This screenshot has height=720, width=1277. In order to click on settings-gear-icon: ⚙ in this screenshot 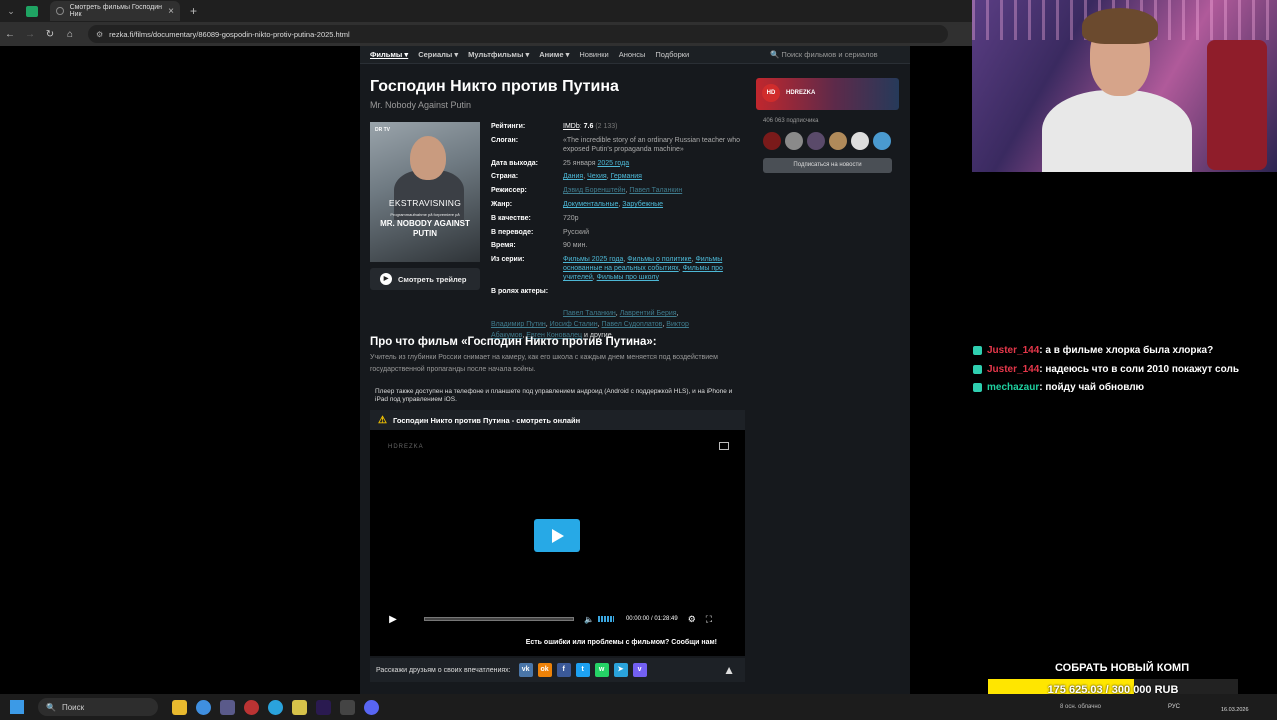, I will do `click(692, 619)`.